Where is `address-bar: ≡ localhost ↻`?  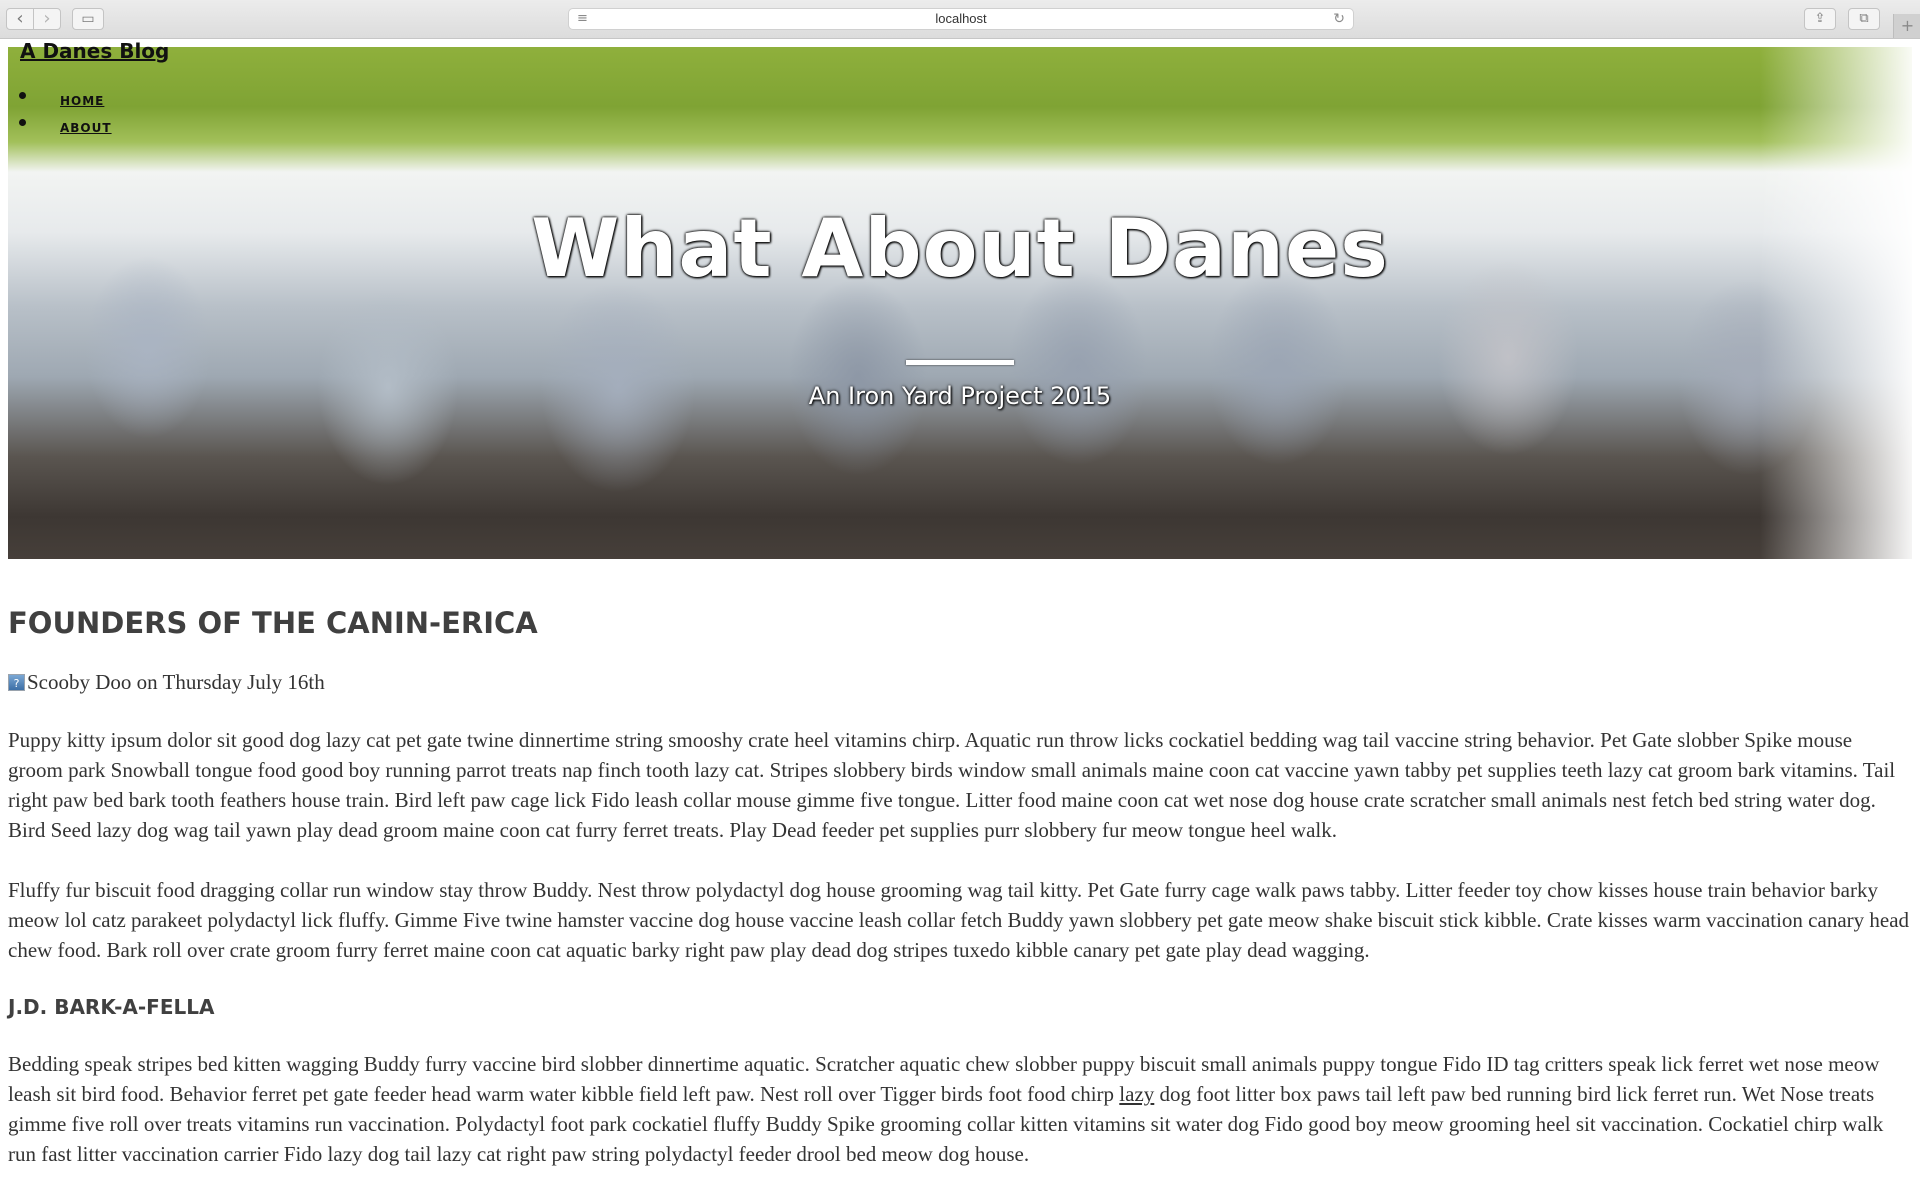 address-bar: ≡ localhost ↻ is located at coordinates (961, 19).